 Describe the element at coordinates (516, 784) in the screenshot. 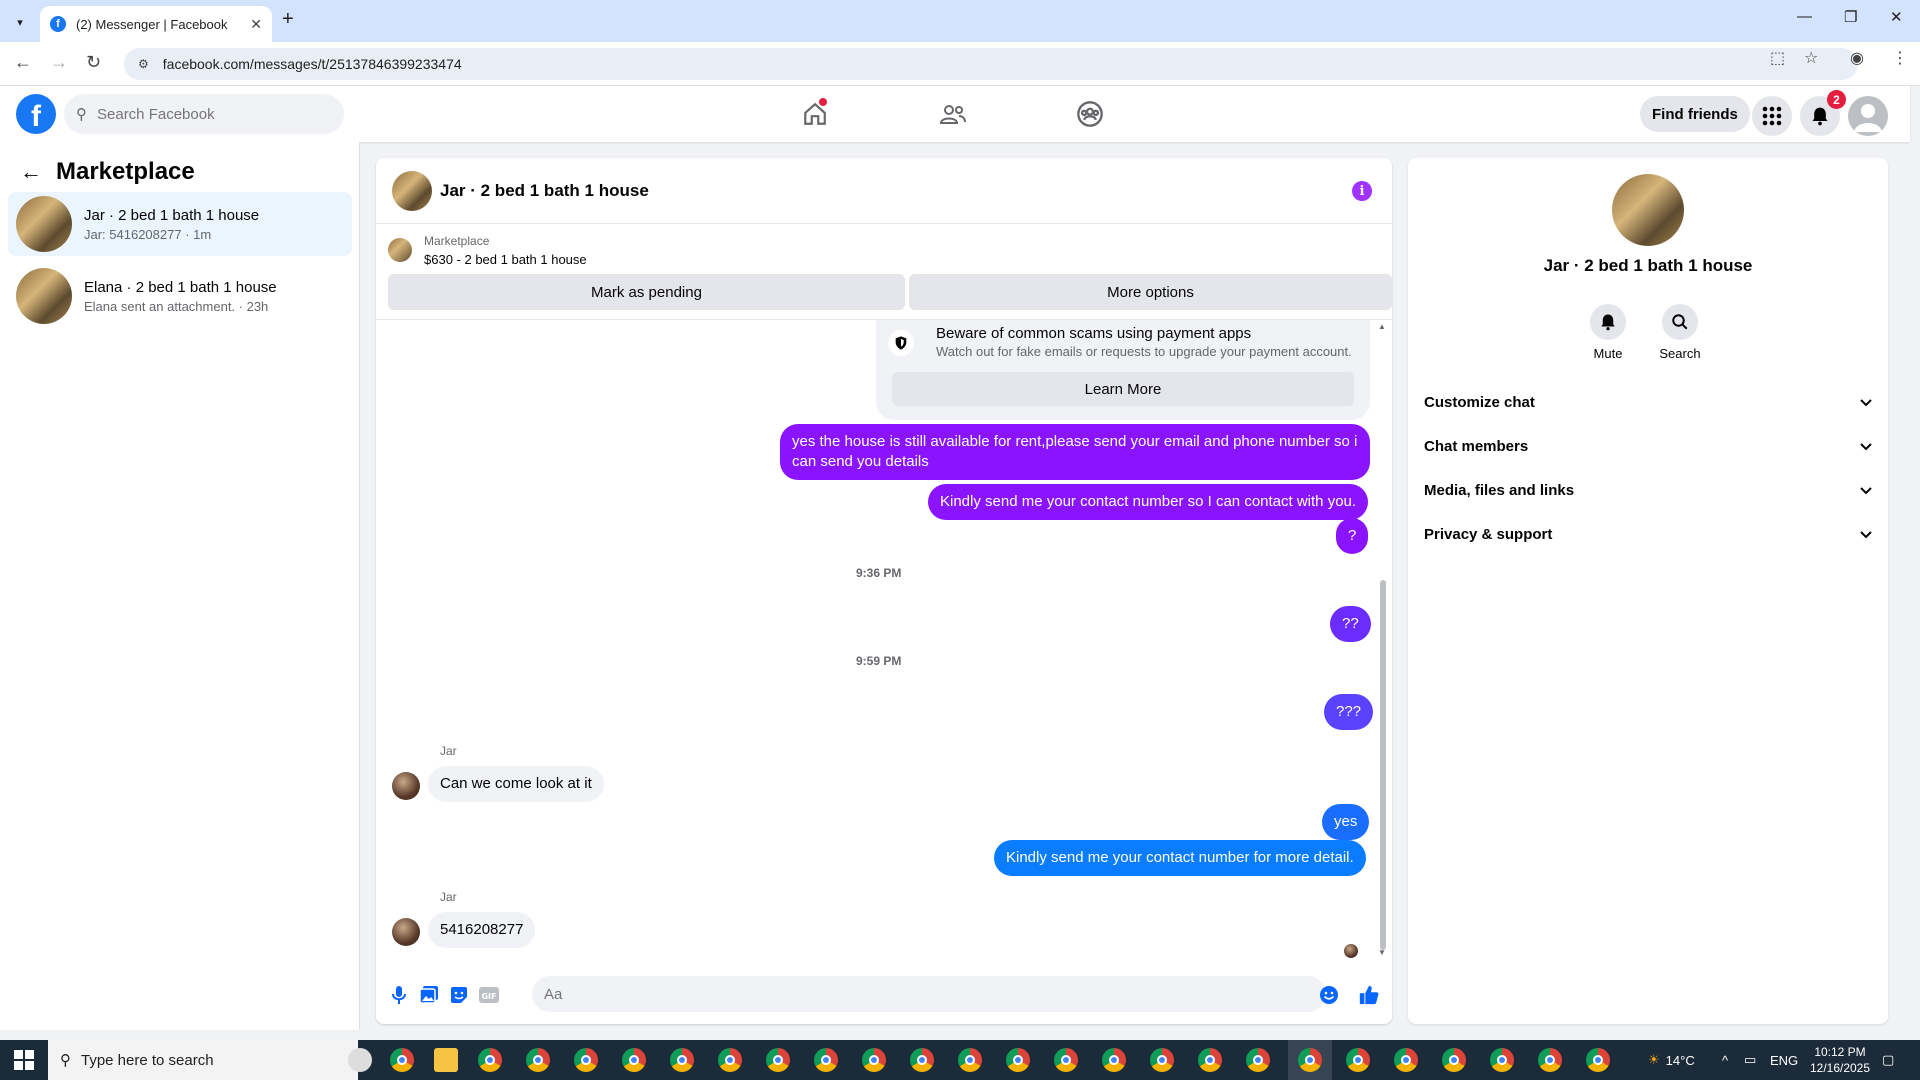

I see `message-bubble-incoming: Can we come look at it` at that location.